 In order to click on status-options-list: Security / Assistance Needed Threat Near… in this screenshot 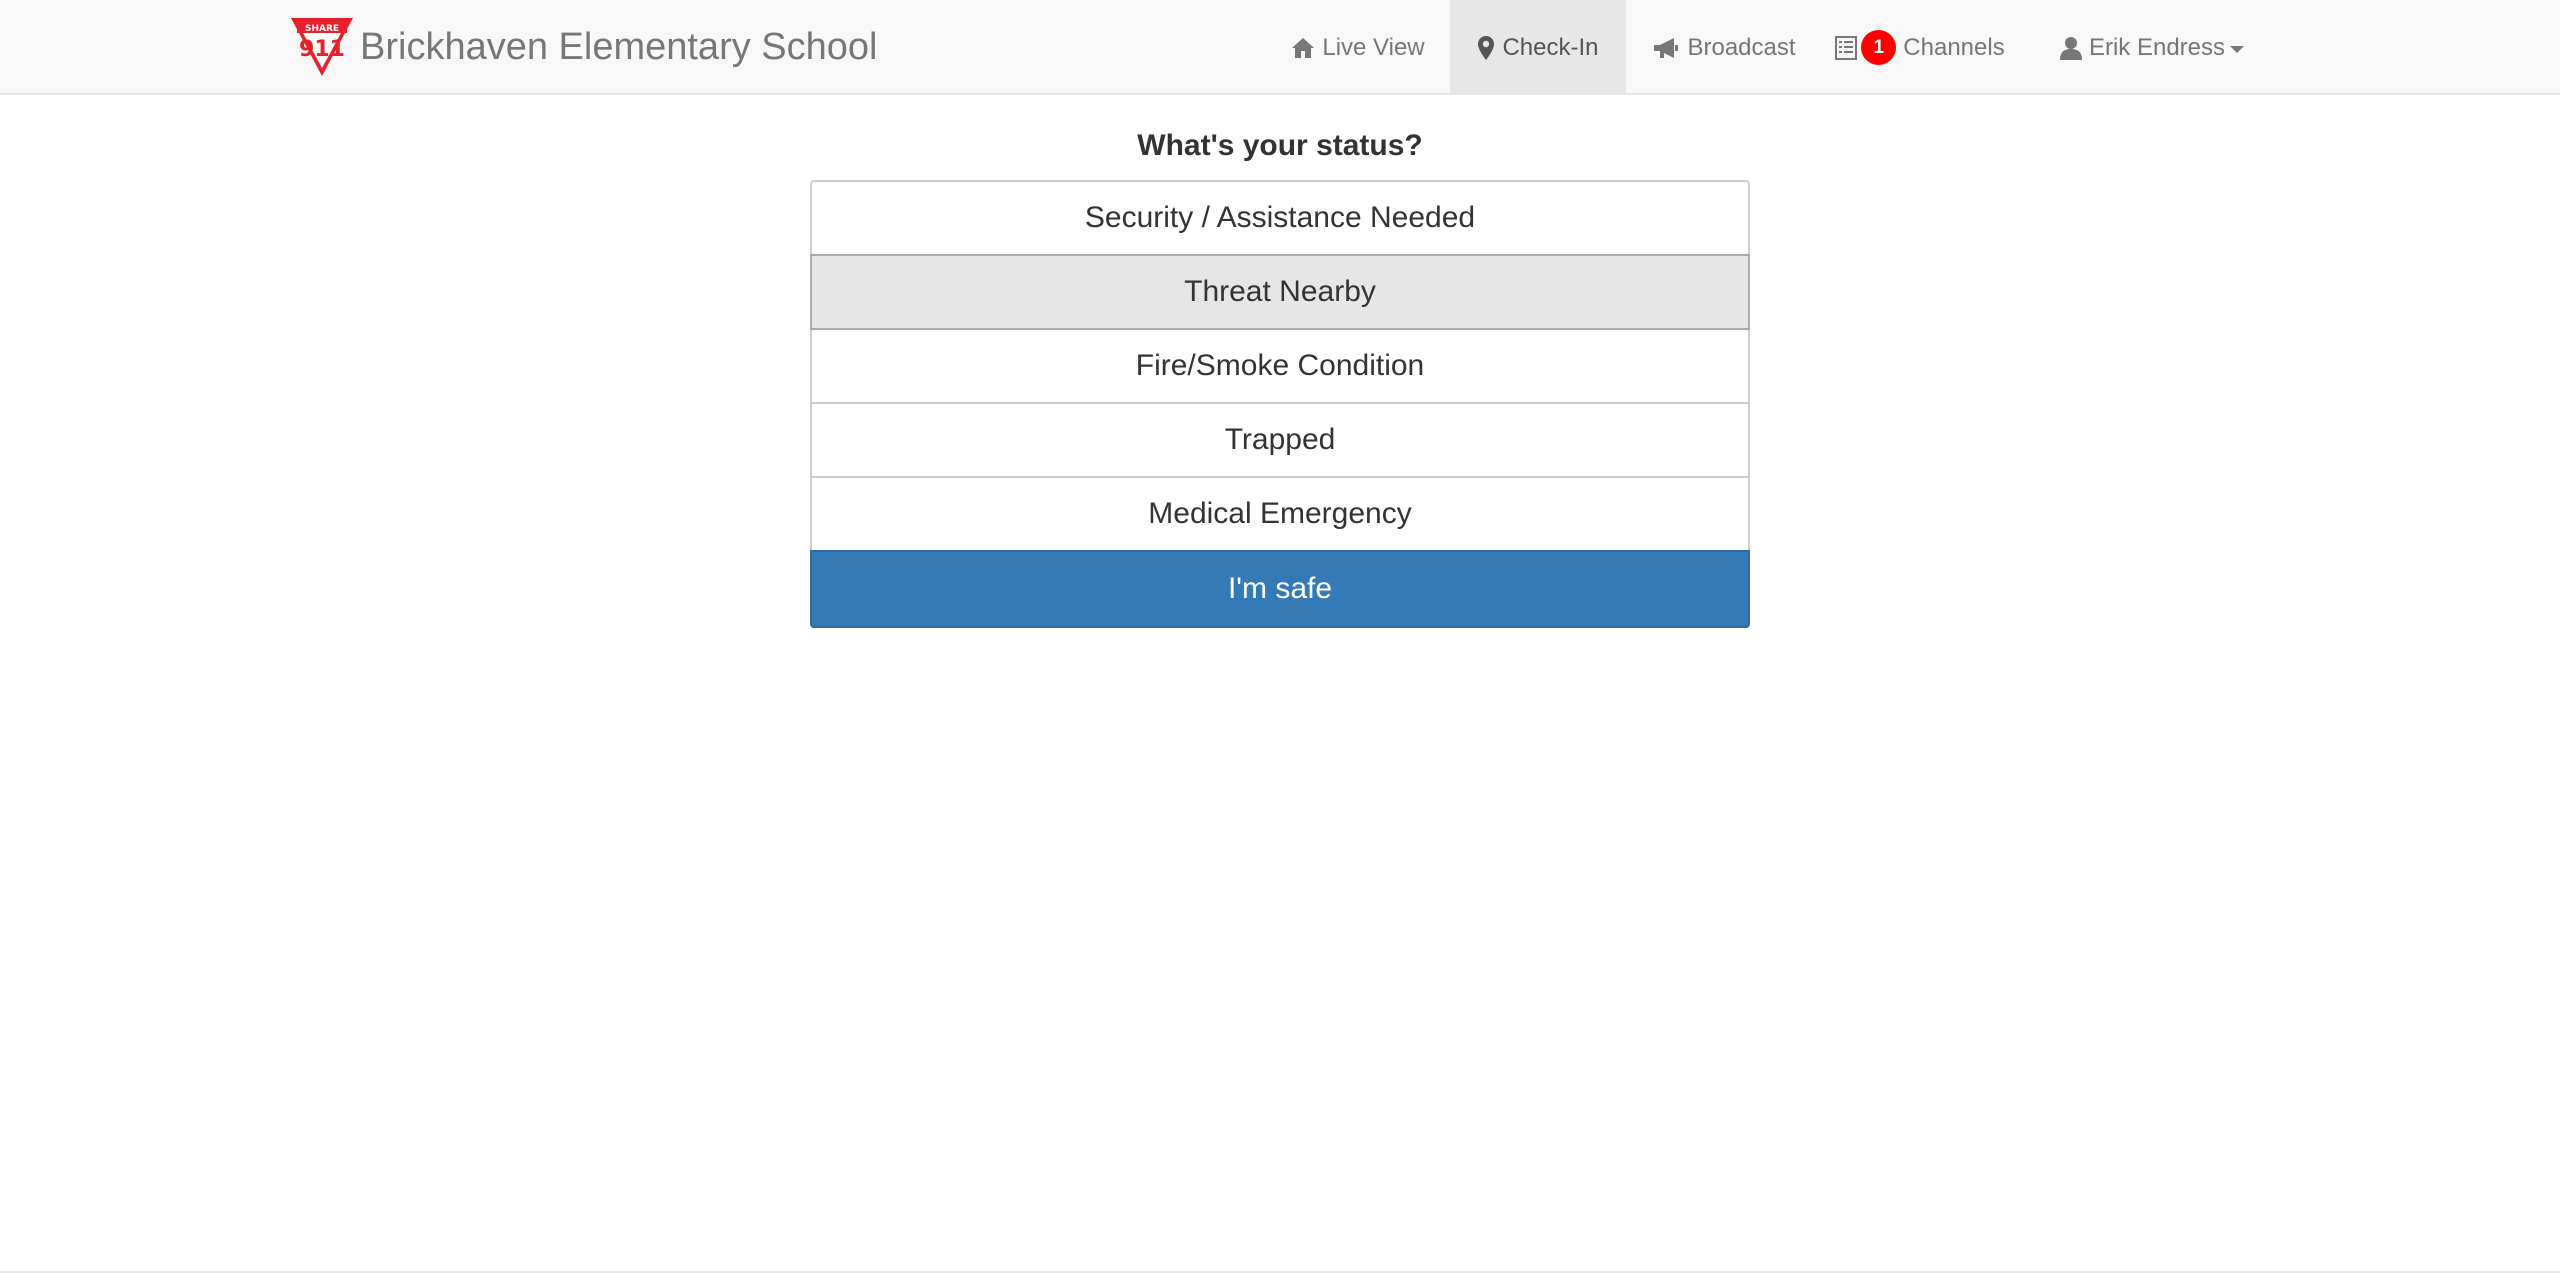, I will do `click(1280, 404)`.